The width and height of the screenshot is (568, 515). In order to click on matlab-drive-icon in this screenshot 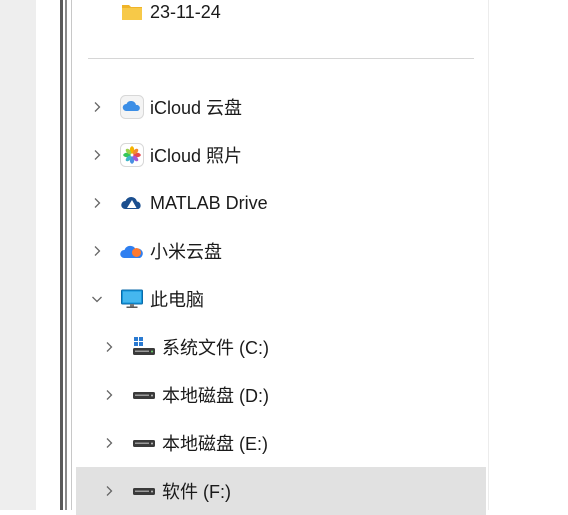, I will do `click(132, 203)`.